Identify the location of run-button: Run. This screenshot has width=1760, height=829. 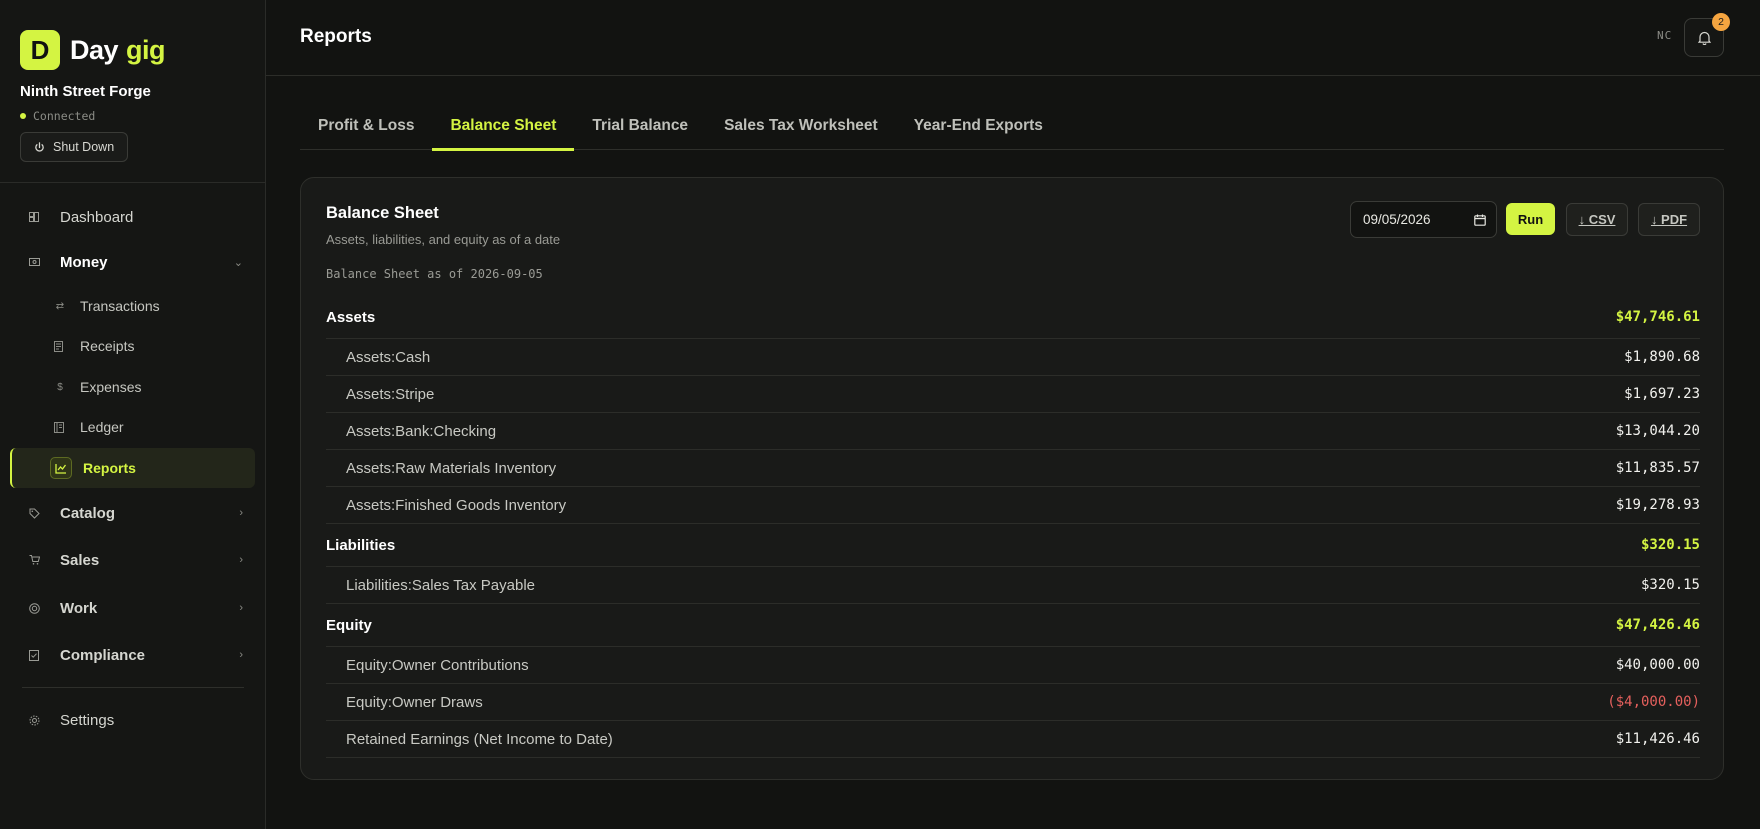
(1530, 219).